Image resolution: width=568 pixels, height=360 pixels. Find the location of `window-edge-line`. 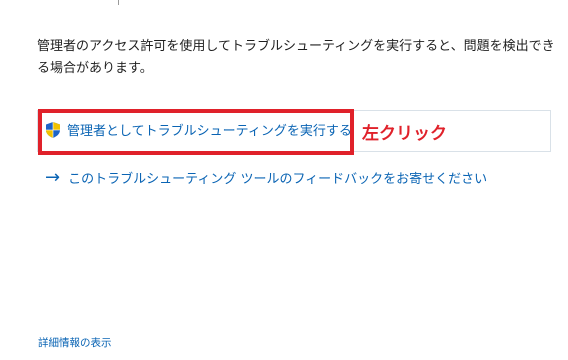

window-edge-line is located at coordinates (118, 2).